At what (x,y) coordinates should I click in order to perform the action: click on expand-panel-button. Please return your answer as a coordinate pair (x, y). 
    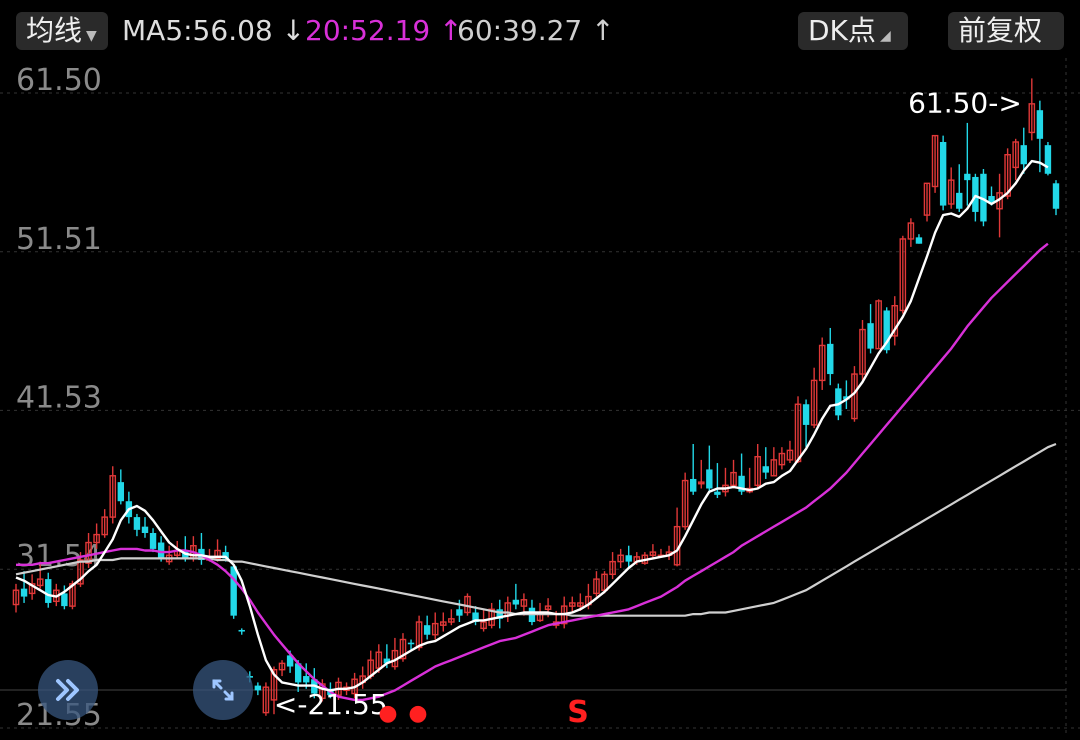
    Looking at the image, I should click on (68, 690).